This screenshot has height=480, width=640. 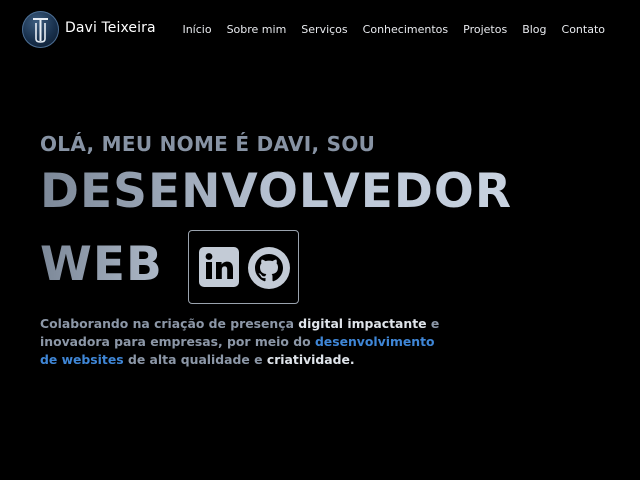 What do you see at coordinates (257, 29) in the screenshot?
I see `nav-item-sobre-mim: Sobre mim` at bounding box center [257, 29].